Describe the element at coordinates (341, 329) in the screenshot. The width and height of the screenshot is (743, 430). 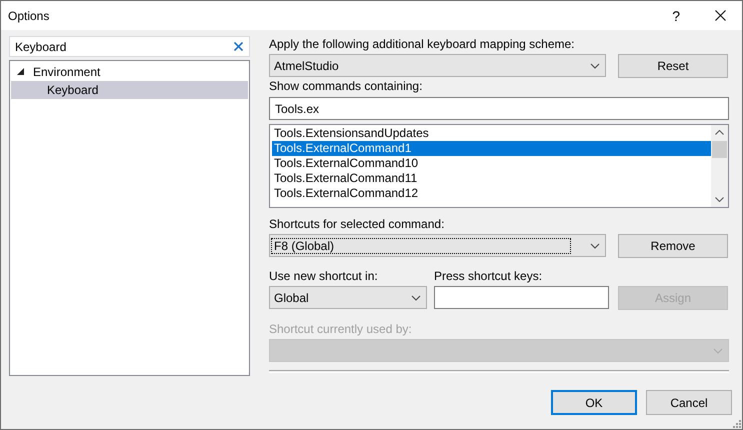
I see `used-by-label: Shortcut currently used by:` at that location.